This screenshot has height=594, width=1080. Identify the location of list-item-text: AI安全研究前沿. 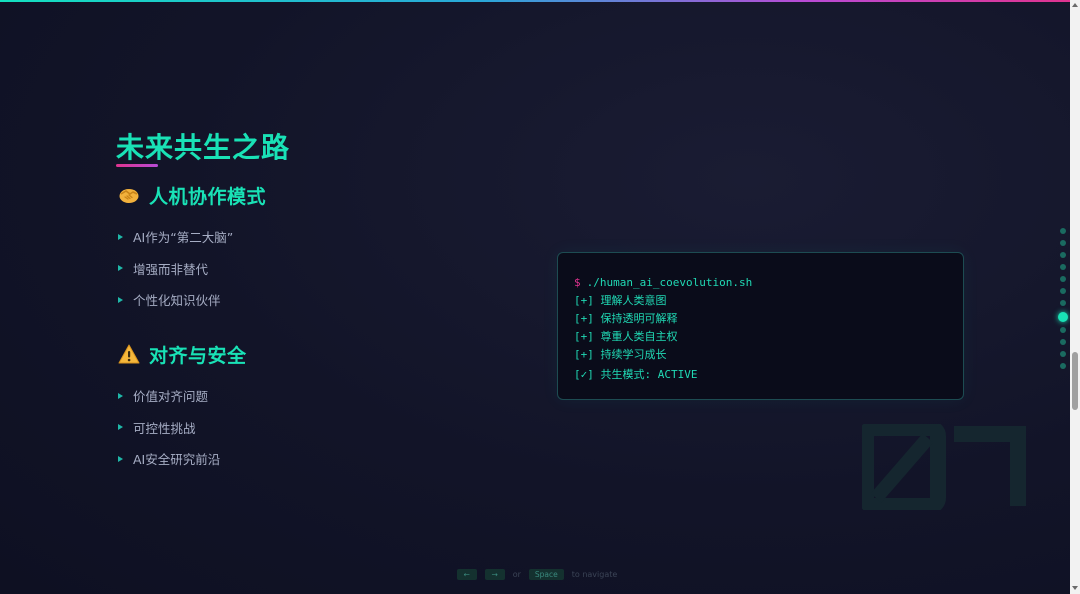
(177, 460).